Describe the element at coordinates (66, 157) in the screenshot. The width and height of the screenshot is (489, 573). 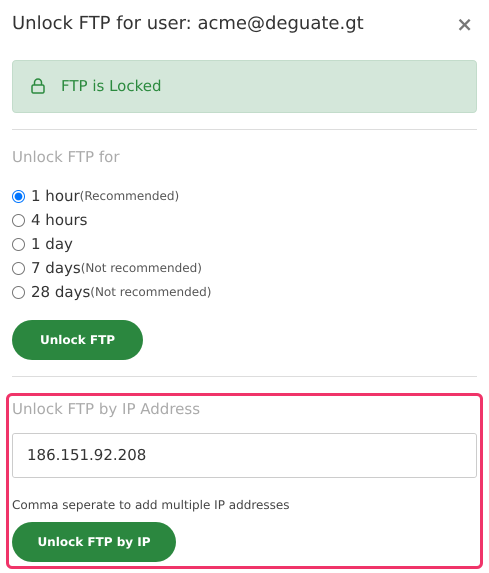
I see `section-heading: Unlock FTP for` at that location.